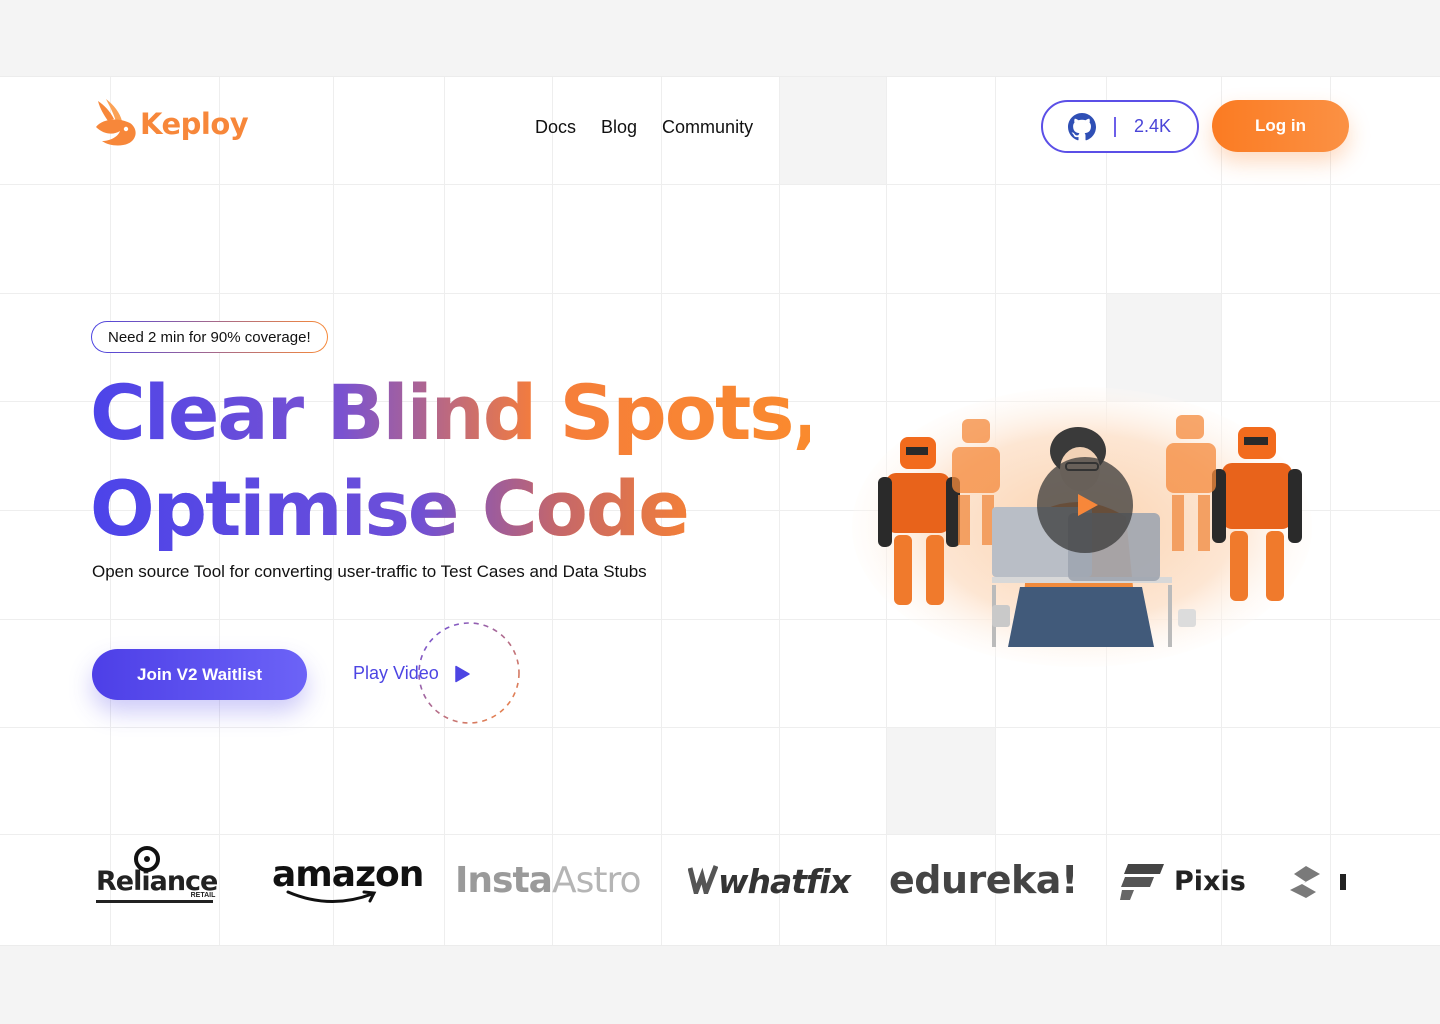 The height and width of the screenshot is (1024, 1440). I want to click on insta-wordmark: Insta, so click(504, 880).